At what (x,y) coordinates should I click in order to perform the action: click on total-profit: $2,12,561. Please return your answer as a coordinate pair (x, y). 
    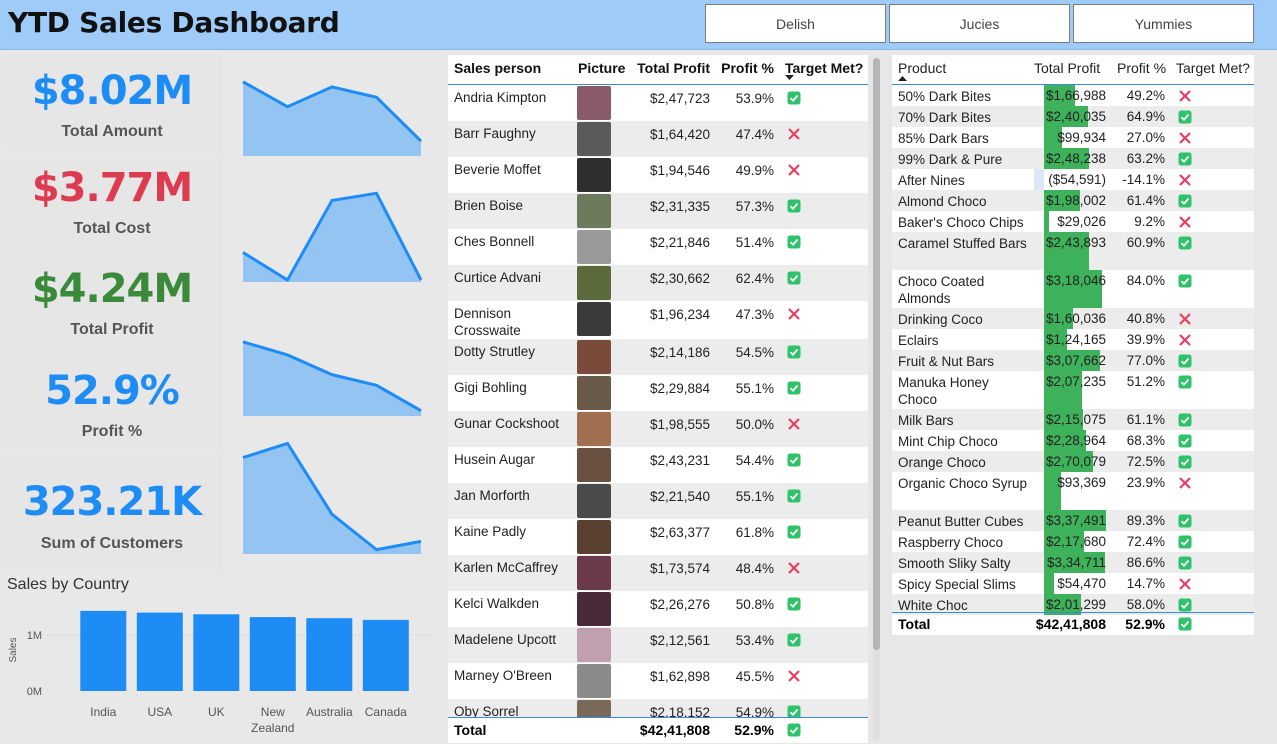
    Looking at the image, I should click on (679, 640).